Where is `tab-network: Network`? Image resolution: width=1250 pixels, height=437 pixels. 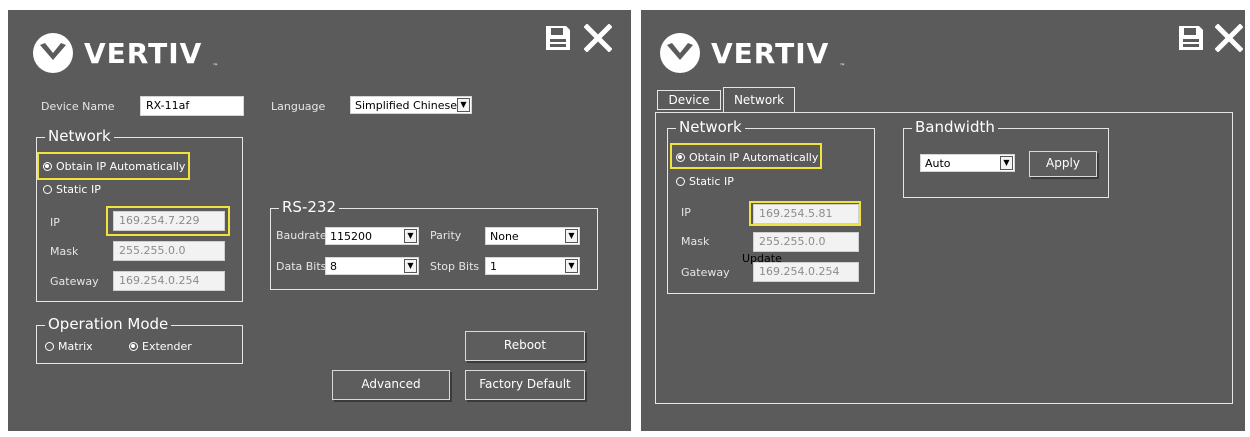
tab-network: Network is located at coordinates (759, 99).